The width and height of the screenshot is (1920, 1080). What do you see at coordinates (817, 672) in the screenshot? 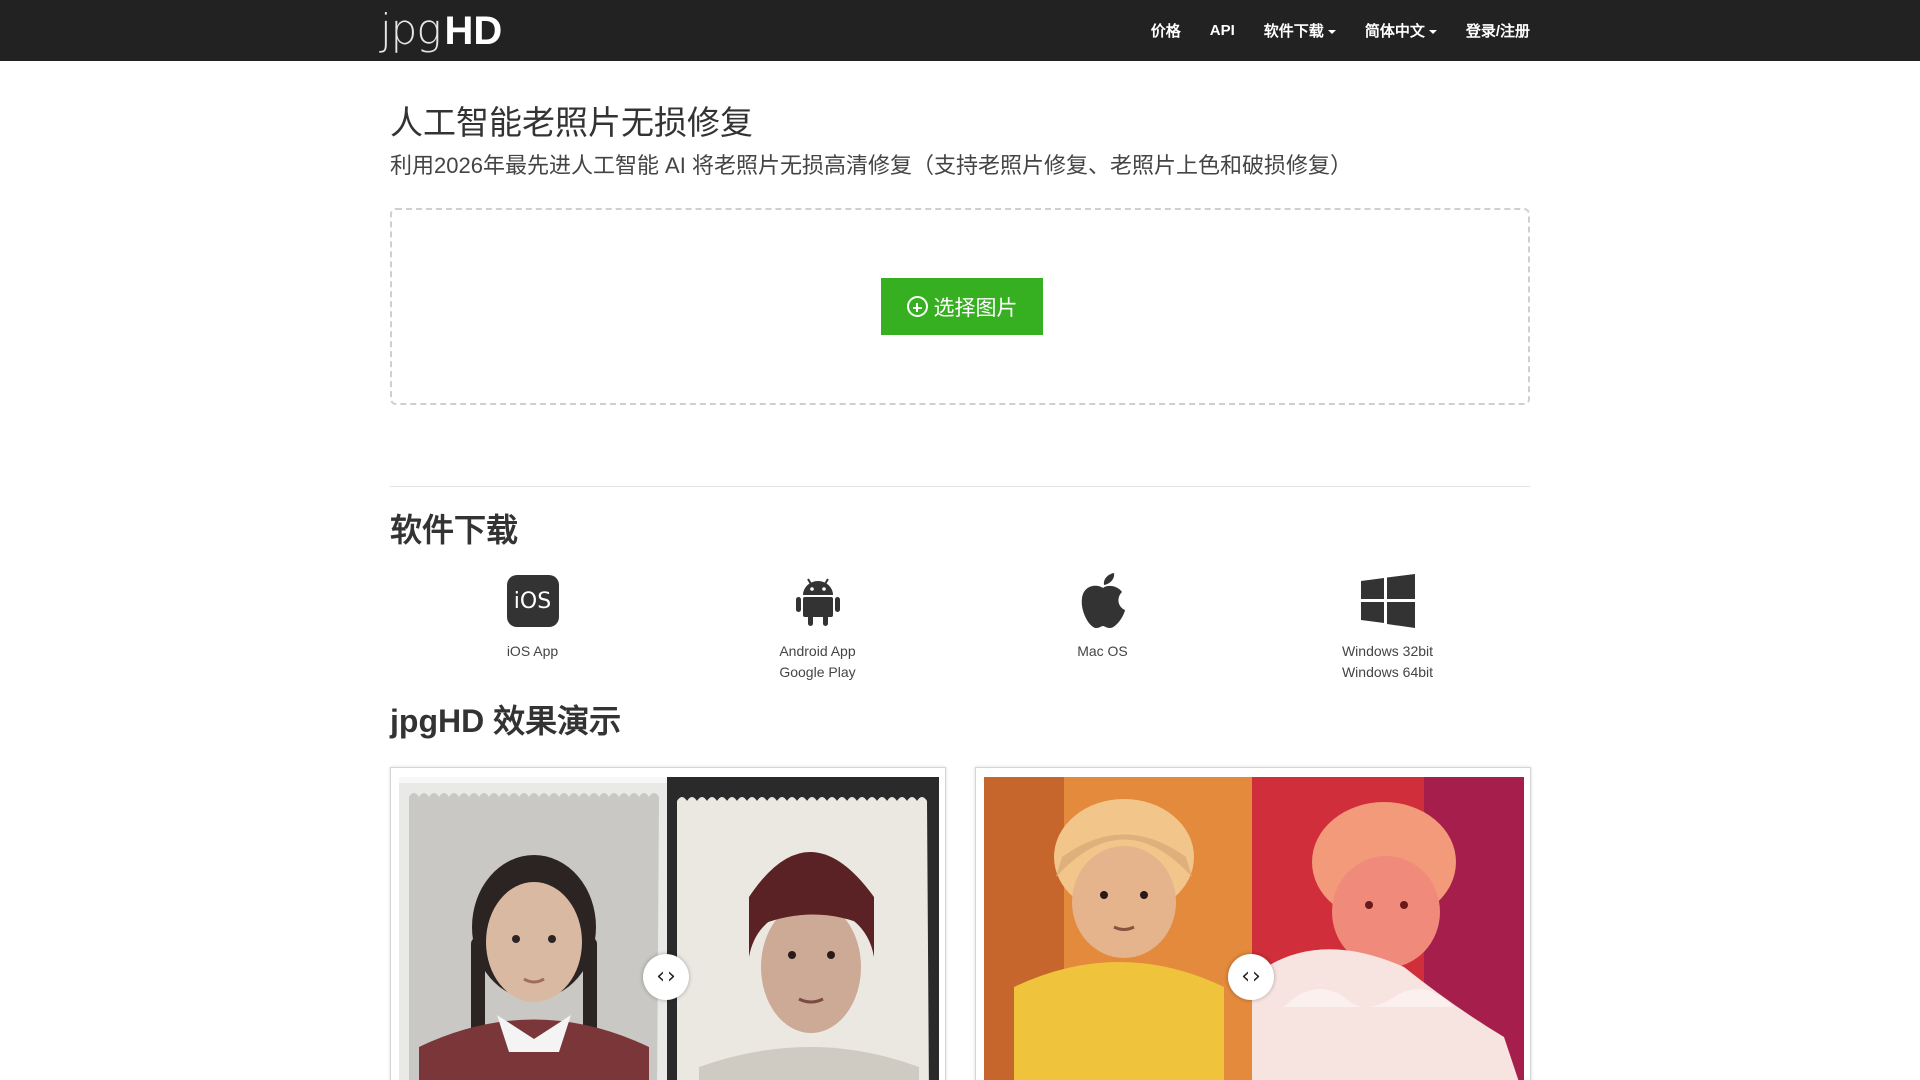
I see `download-android-line2: Google Play` at bounding box center [817, 672].